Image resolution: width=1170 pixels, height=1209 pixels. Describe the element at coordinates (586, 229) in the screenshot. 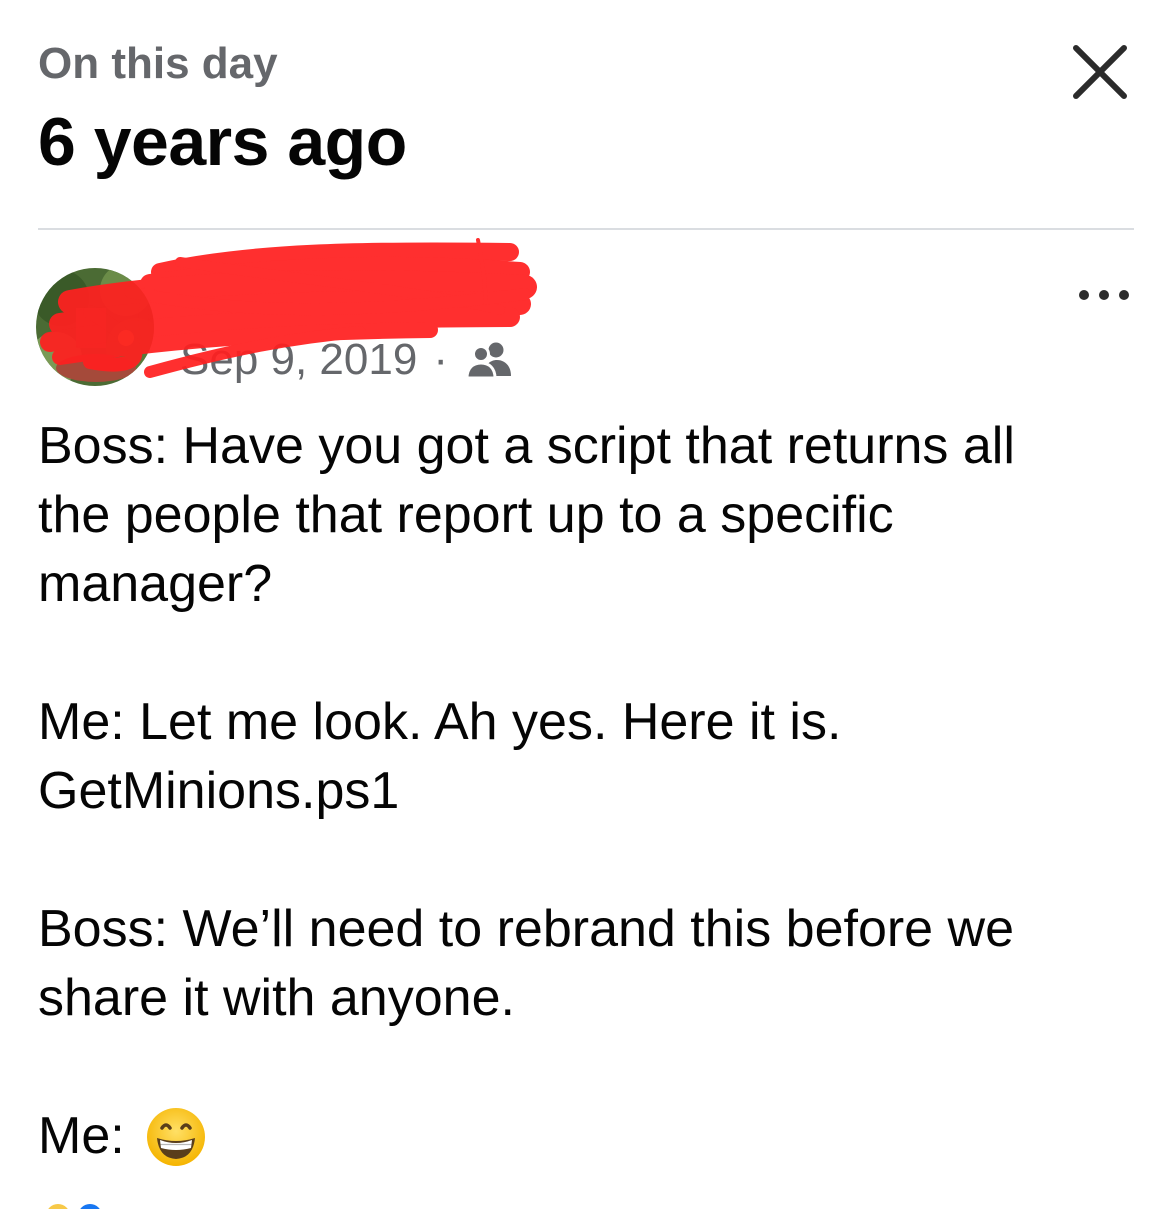

I see `divider` at that location.